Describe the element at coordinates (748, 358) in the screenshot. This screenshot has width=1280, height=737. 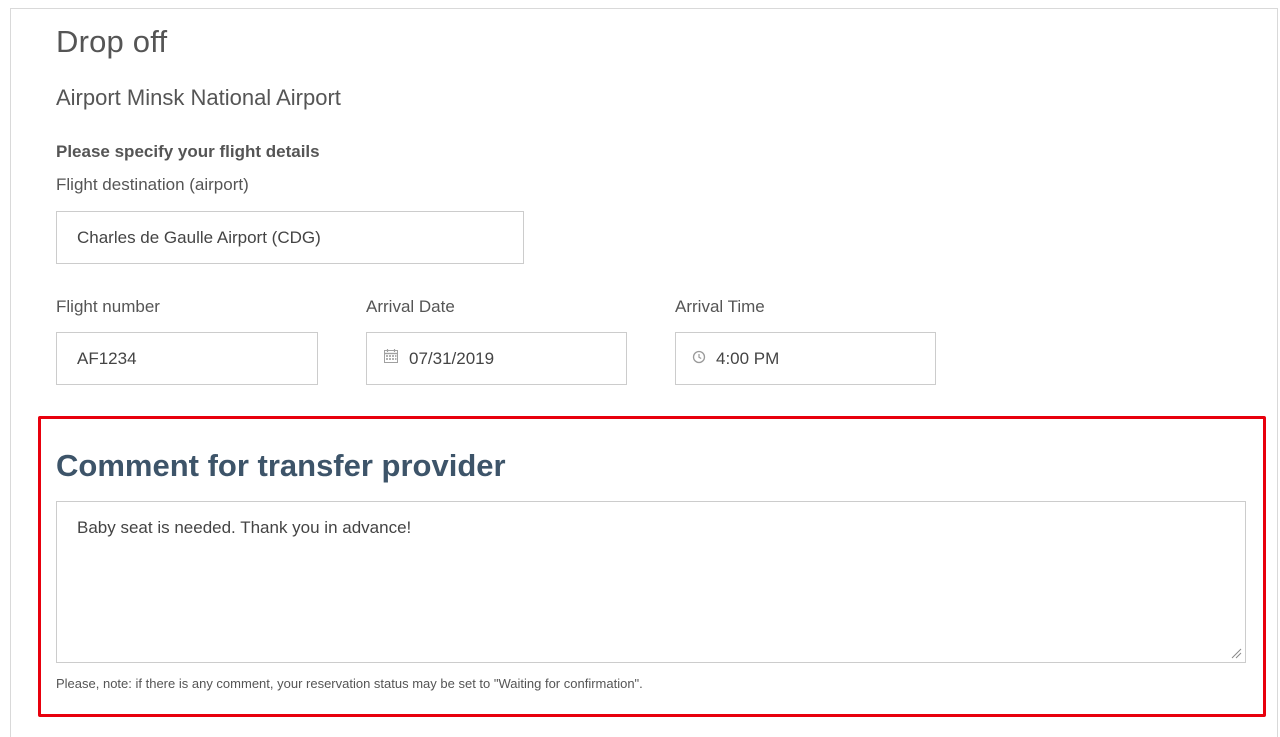
I see `arrival-time-value: 4:00 PM` at that location.